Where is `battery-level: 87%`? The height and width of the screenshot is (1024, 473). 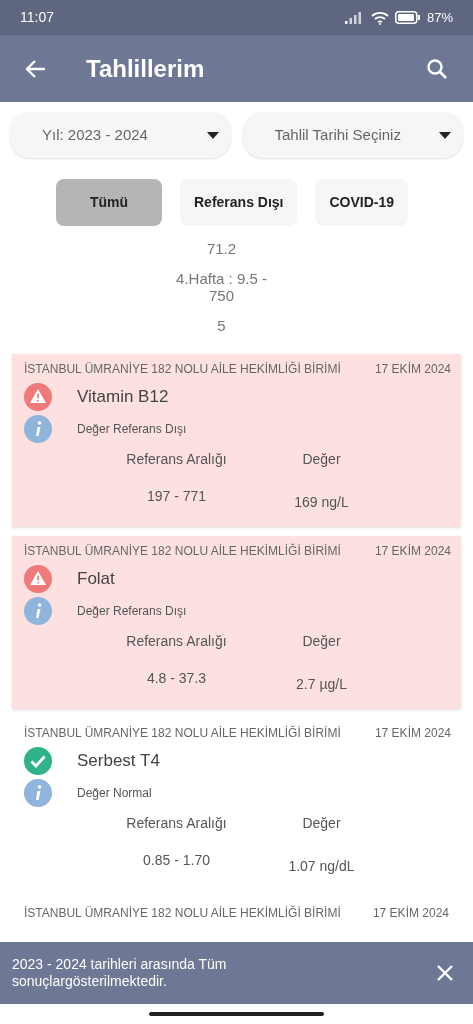
battery-level: 87% is located at coordinates (439, 17).